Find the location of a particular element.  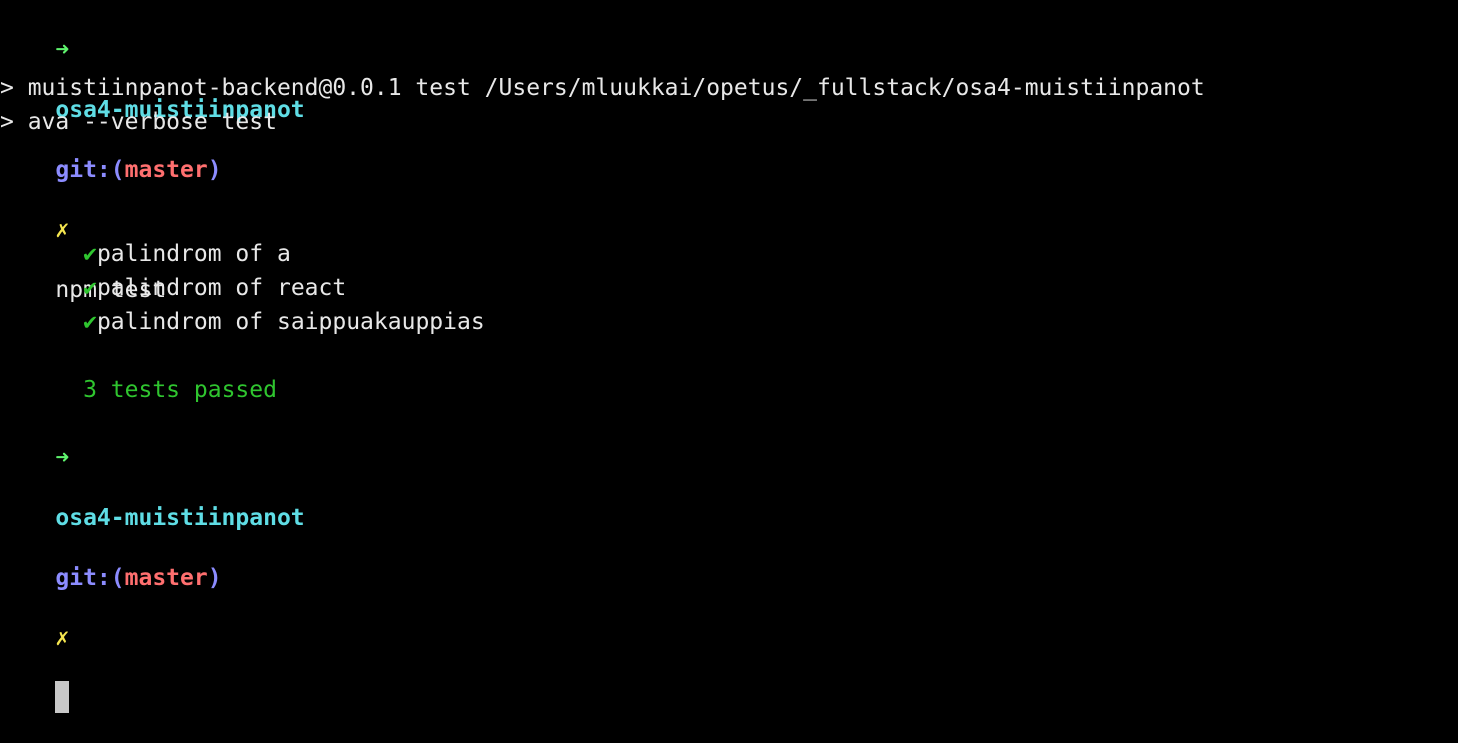

npm-output-line-2: > ava --verbose test is located at coordinates (138, 122).